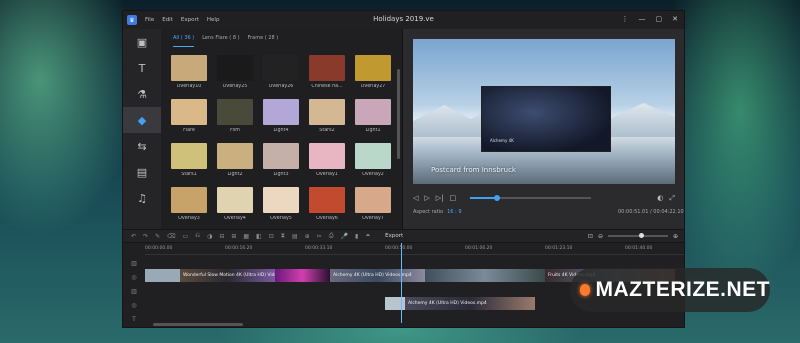 This screenshot has width=800, height=343. What do you see at coordinates (184, 41) in the screenshot?
I see `tab-all: All ( 36 )` at bounding box center [184, 41].